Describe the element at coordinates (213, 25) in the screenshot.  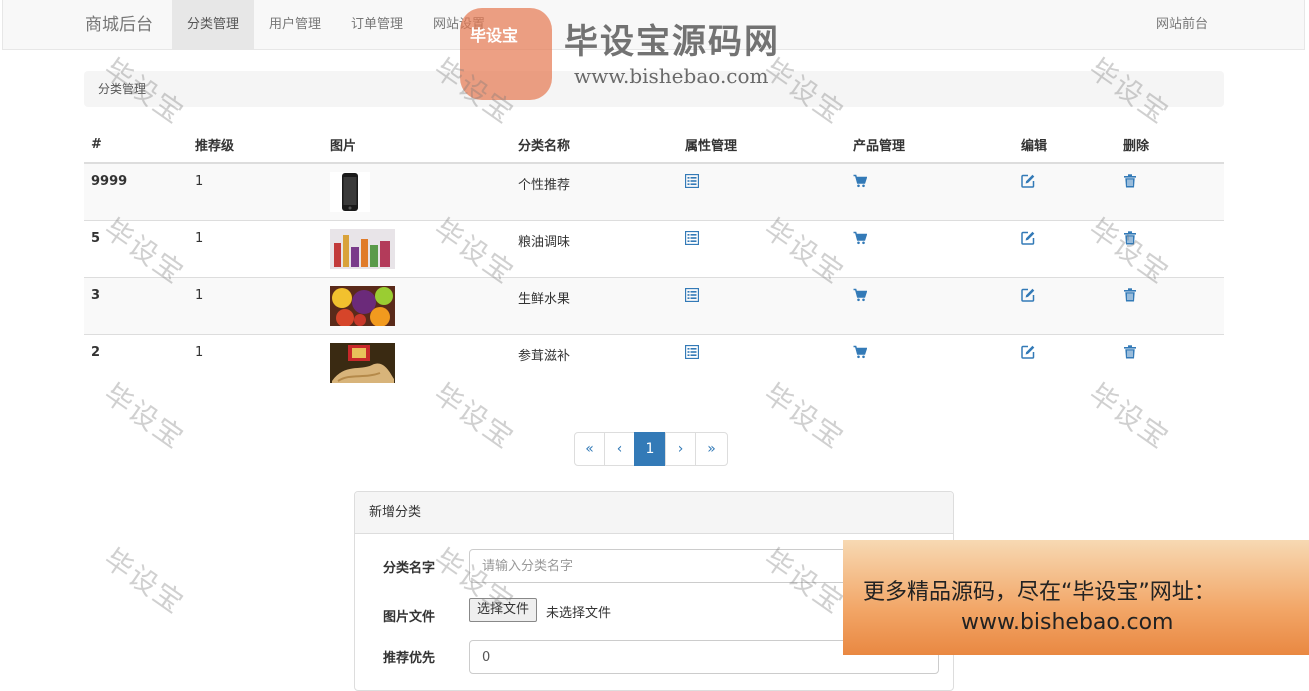
I see `nav-item-categories: 分类管理` at that location.